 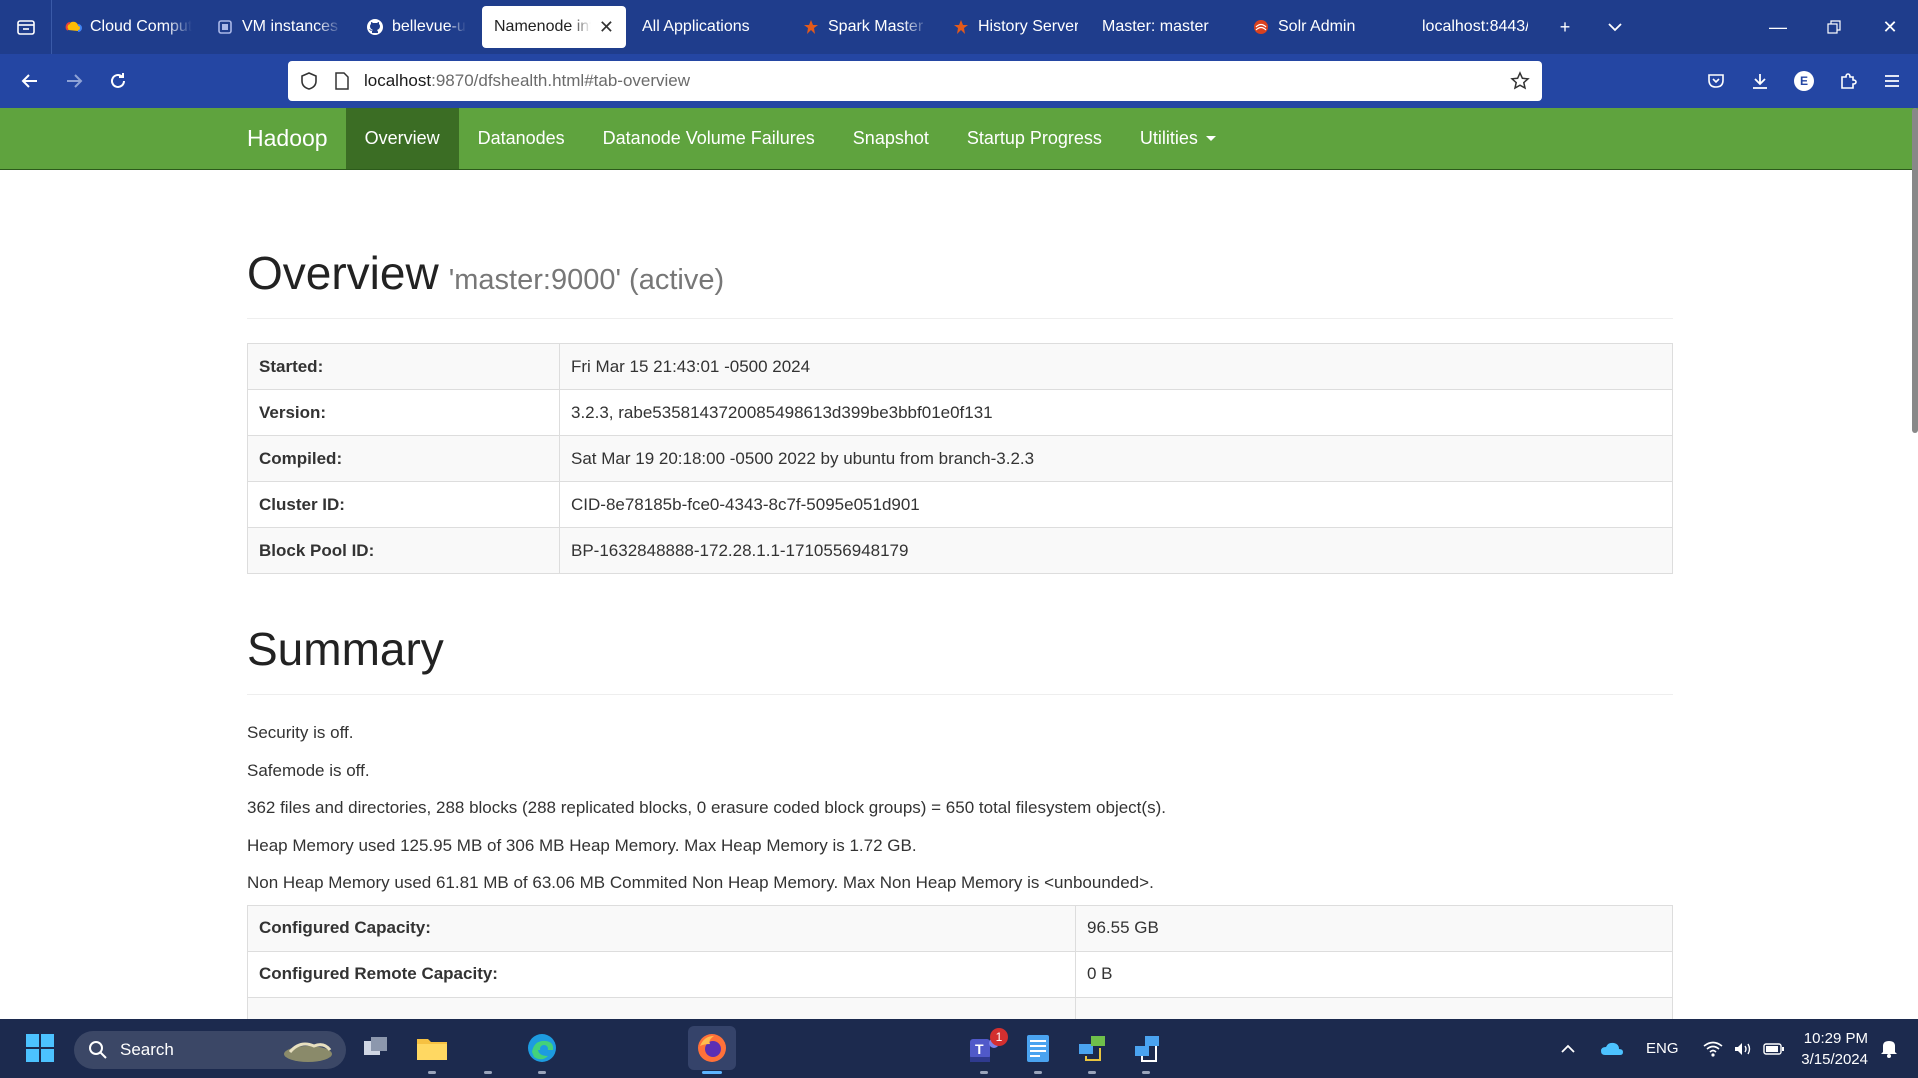 I want to click on tab-title: Spark Master a, so click(x=878, y=26).